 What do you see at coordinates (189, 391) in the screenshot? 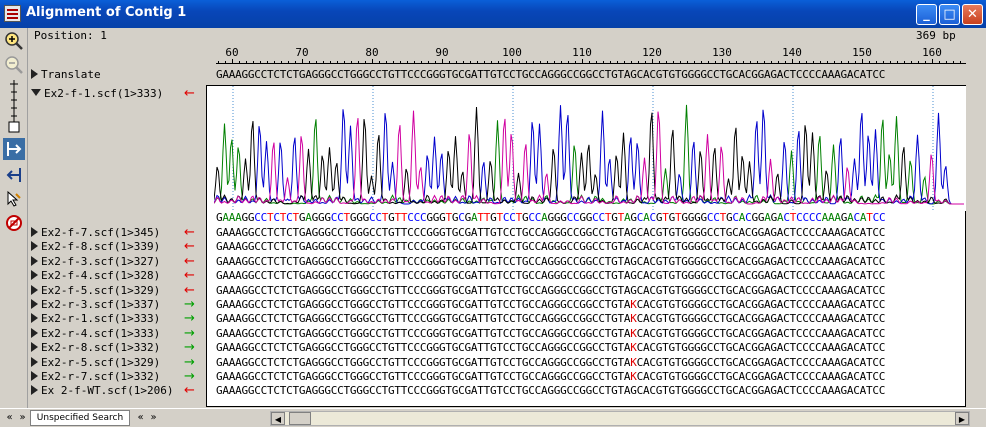
I see `reverse-arrow-icon: ←` at bounding box center [189, 391].